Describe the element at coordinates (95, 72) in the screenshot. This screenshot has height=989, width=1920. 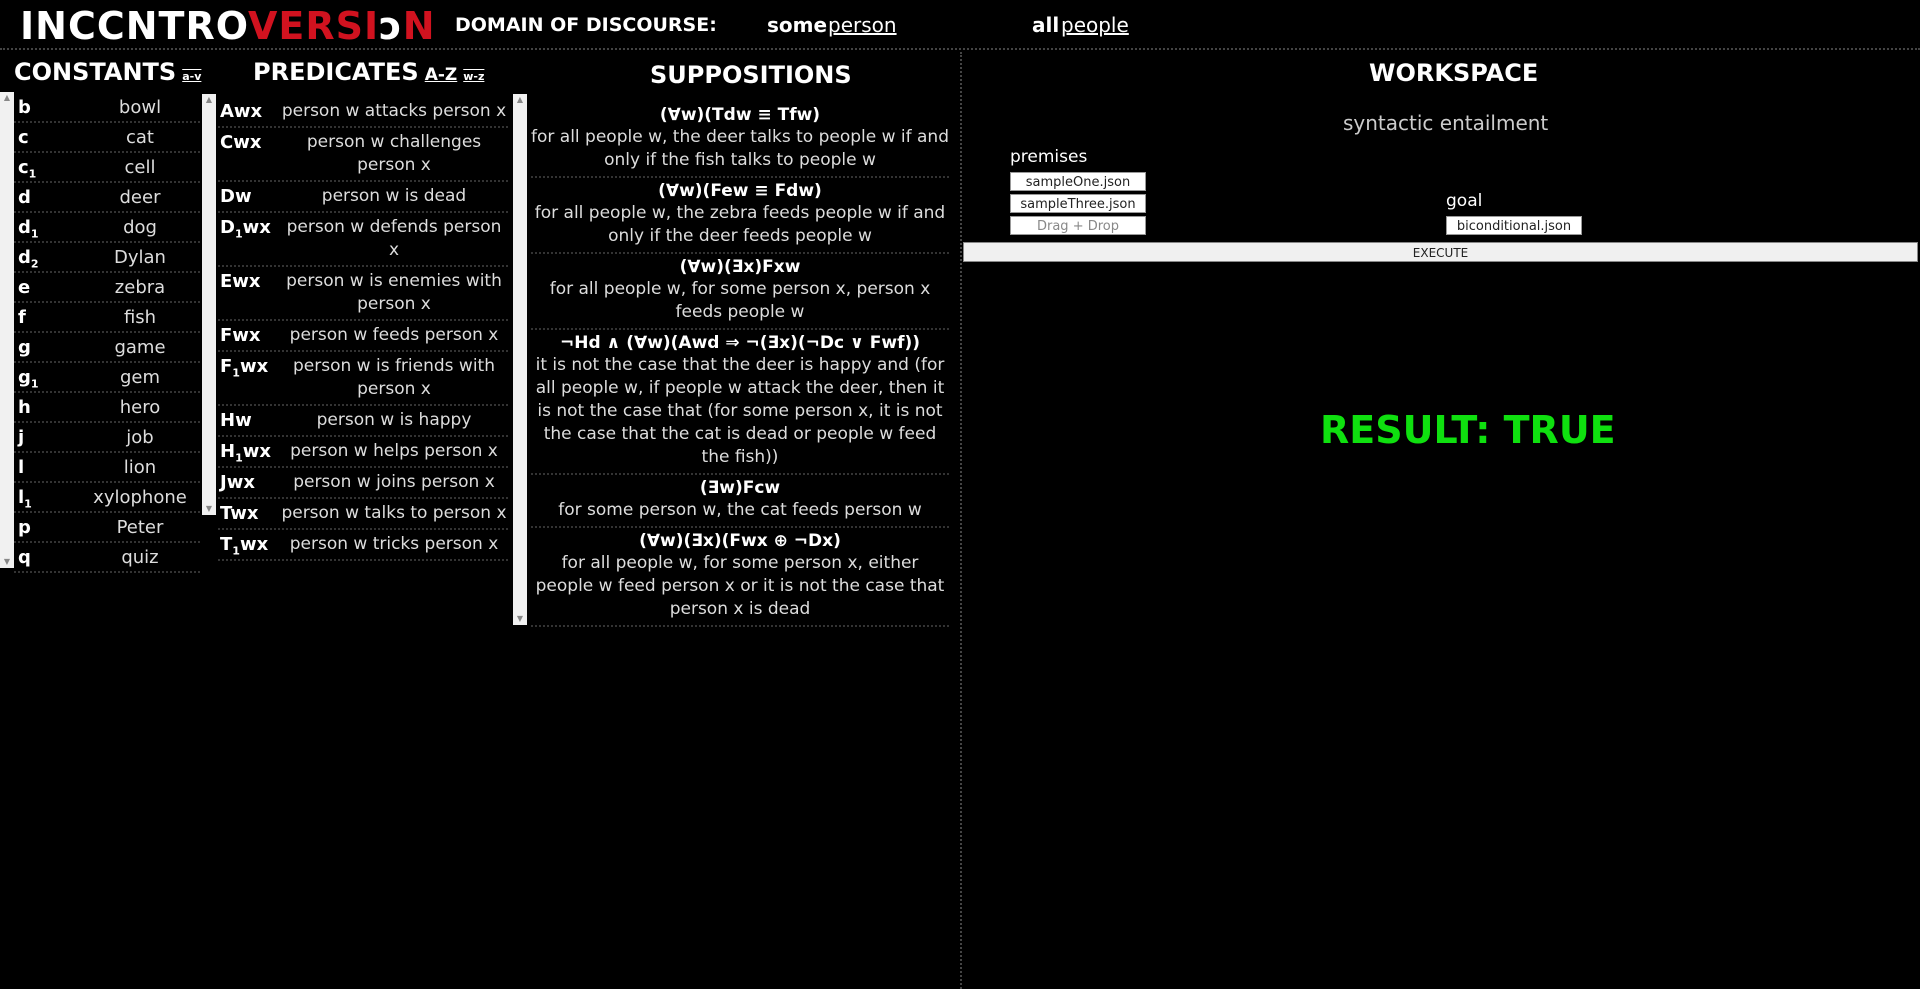
I see `constants-title-text: CONSTANTS` at that location.